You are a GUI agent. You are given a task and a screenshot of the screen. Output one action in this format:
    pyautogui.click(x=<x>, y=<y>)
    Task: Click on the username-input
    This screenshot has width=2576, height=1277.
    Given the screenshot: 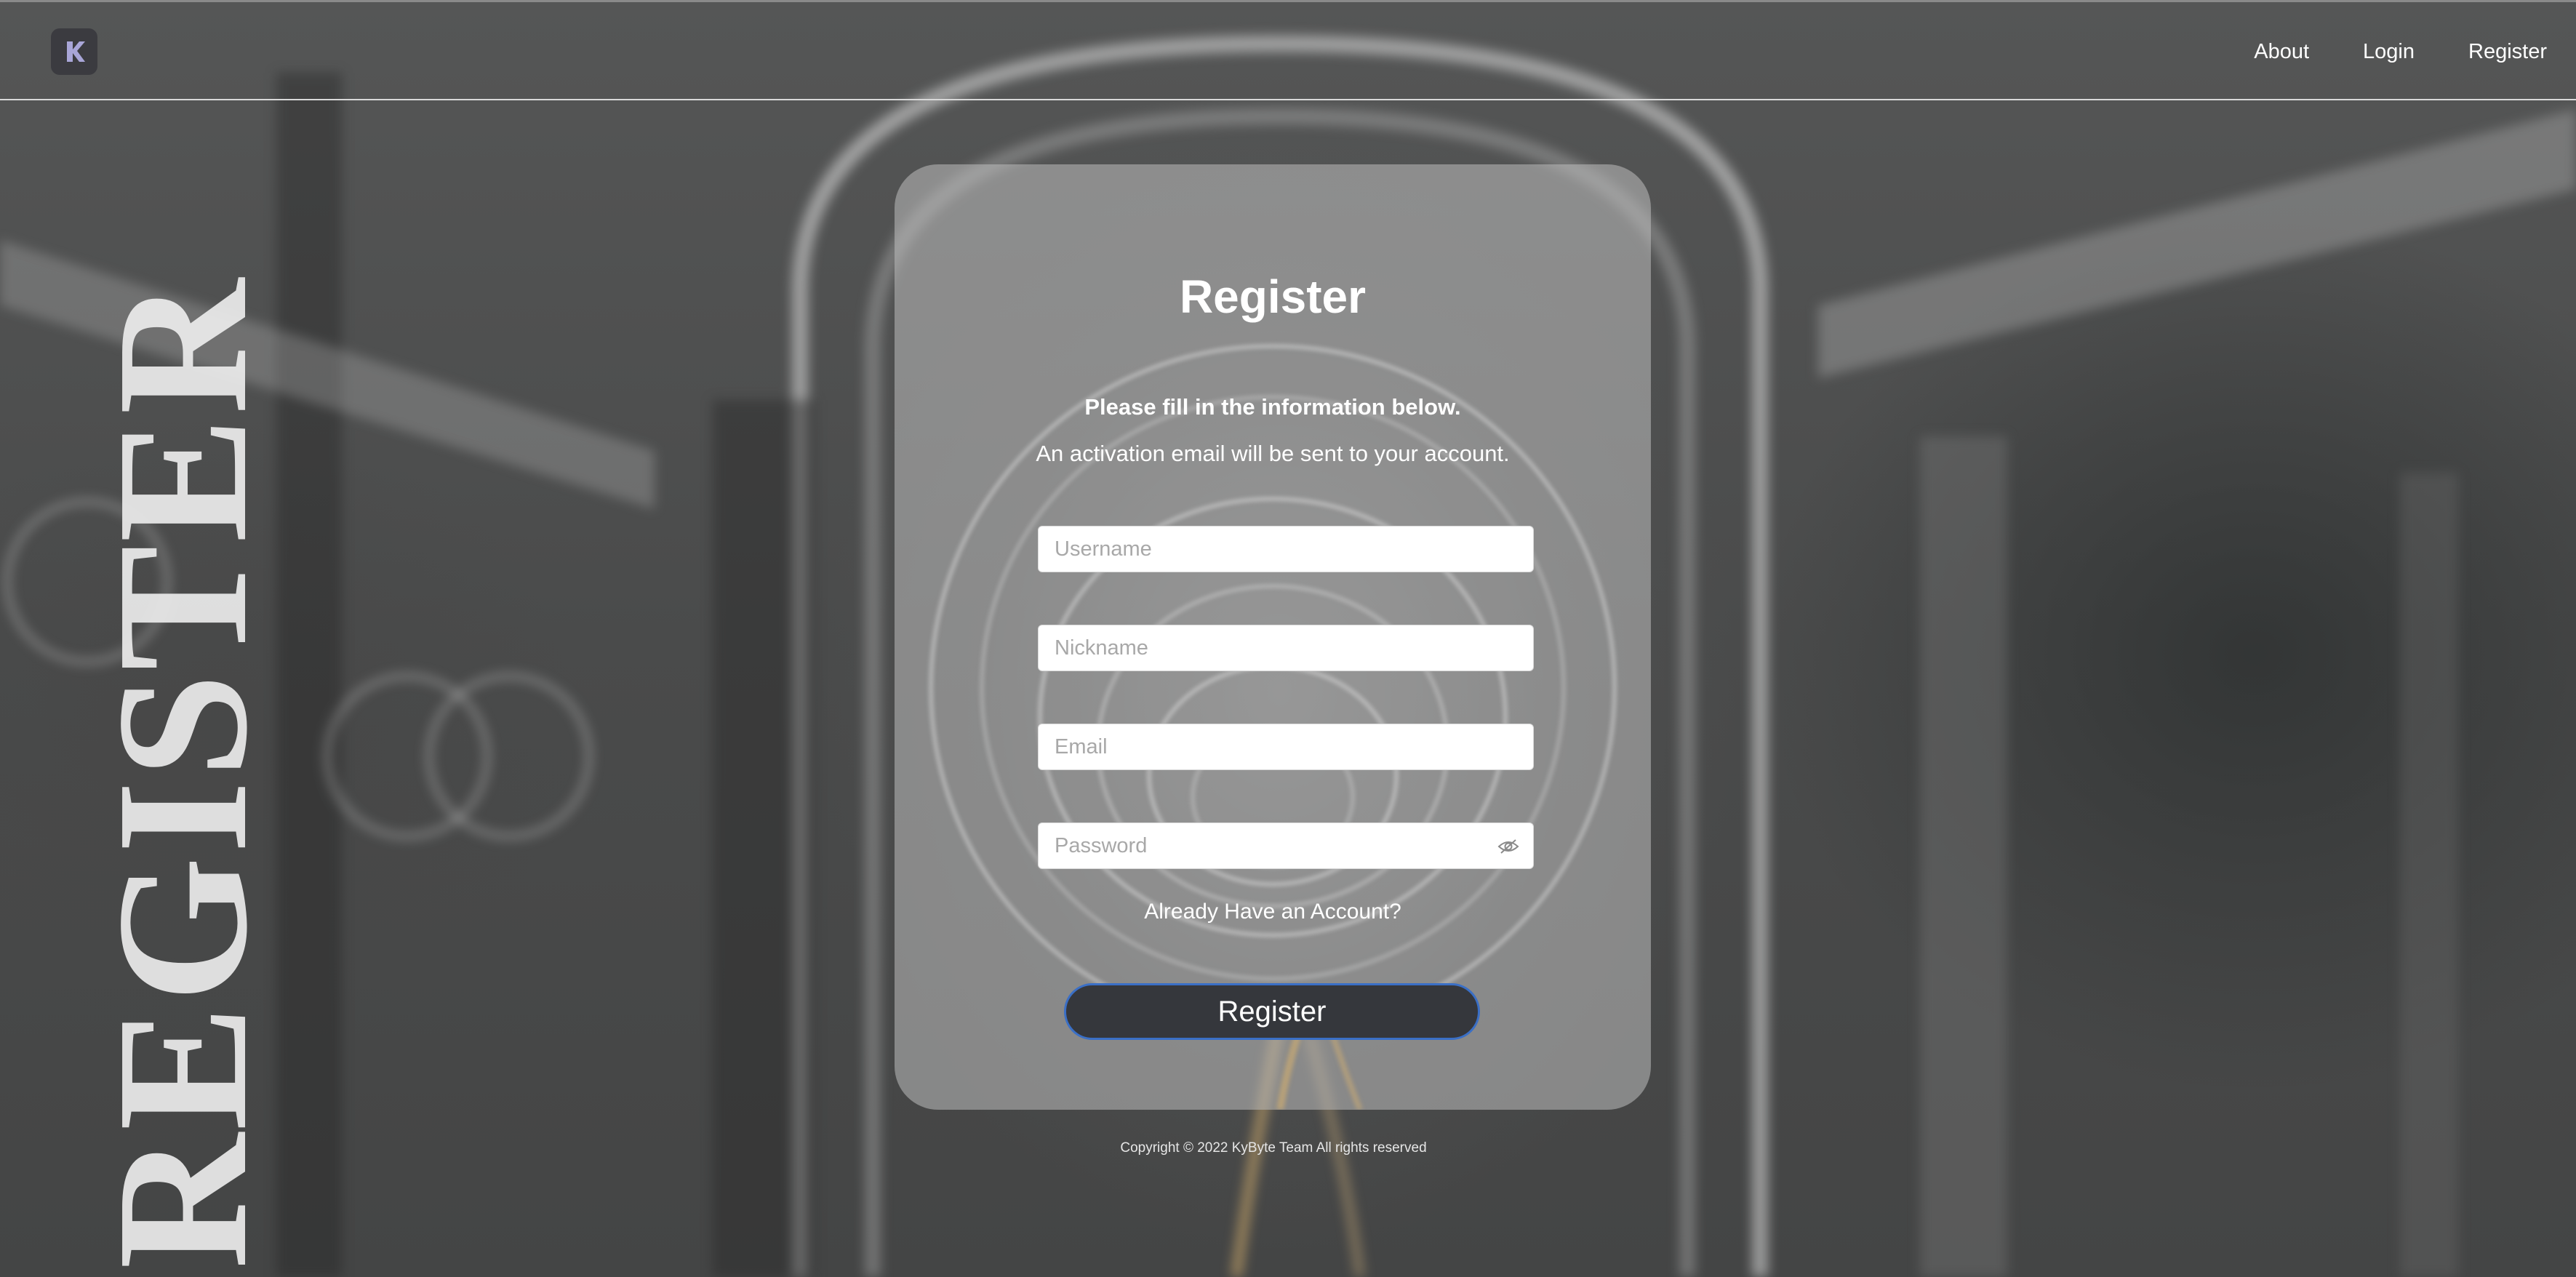 What is the action you would take?
    pyautogui.click(x=1286, y=549)
    